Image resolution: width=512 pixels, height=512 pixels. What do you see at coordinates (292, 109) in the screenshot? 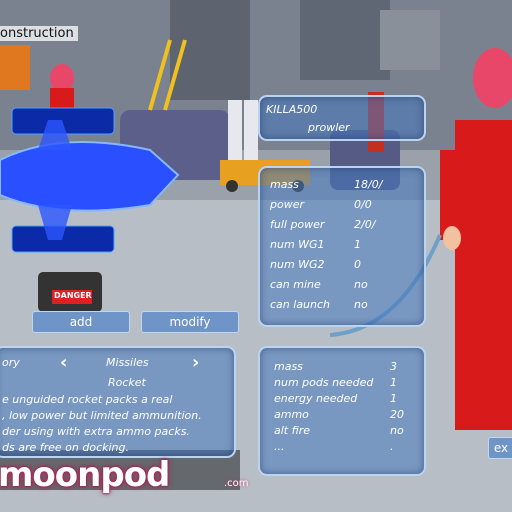
I see `ship-name: KILLA500` at bounding box center [292, 109].